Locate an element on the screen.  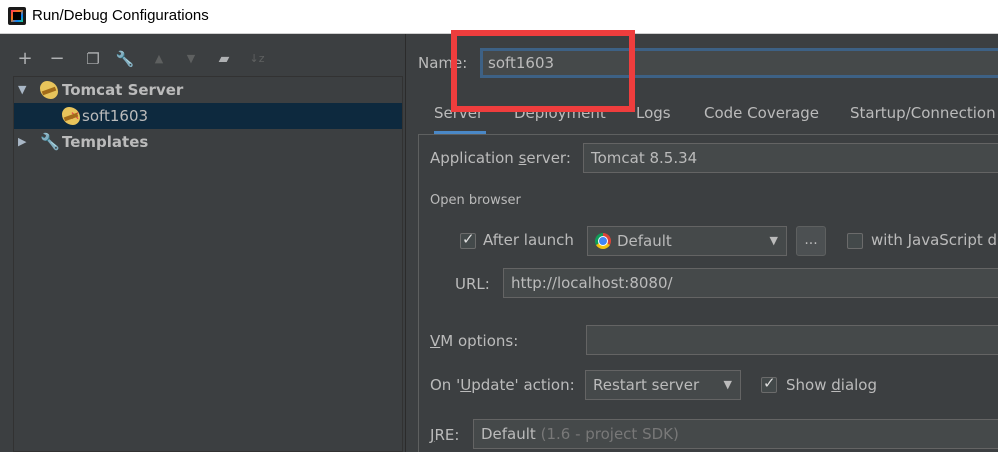
vm-options-label: VM options: is located at coordinates (474, 341).